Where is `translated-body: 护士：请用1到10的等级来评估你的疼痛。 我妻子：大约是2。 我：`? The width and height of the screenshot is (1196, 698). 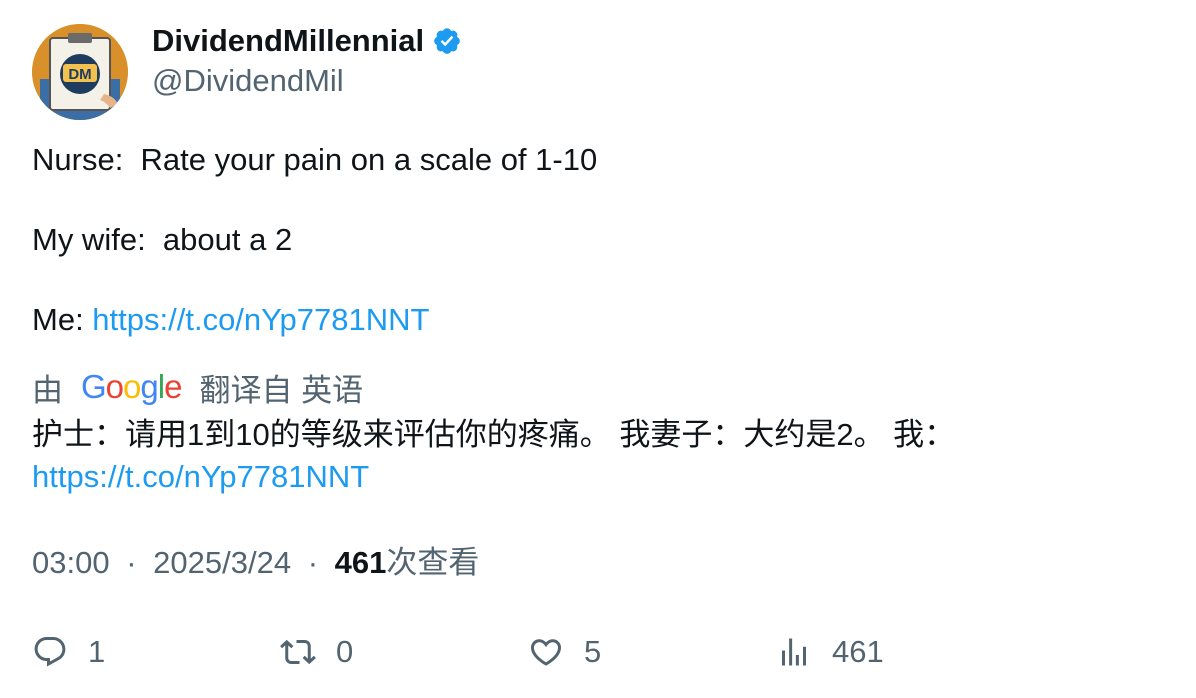 translated-body: 护士：请用1到10的等级来评估你的疼痛。 我妻子：大约是2。 我： is located at coordinates (494, 434).